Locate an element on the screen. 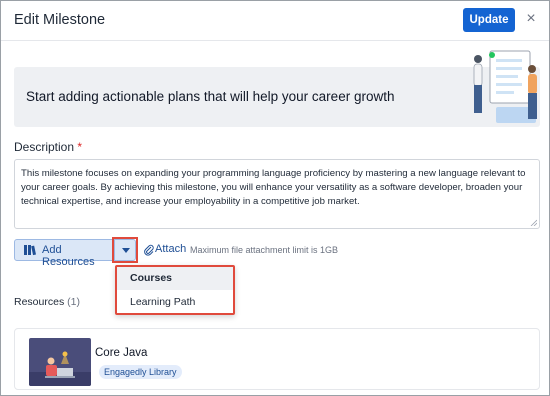 This screenshot has width=550, height=396. attach-limit-hint: Maximum file attachment limit is 1GB is located at coordinates (264, 250).